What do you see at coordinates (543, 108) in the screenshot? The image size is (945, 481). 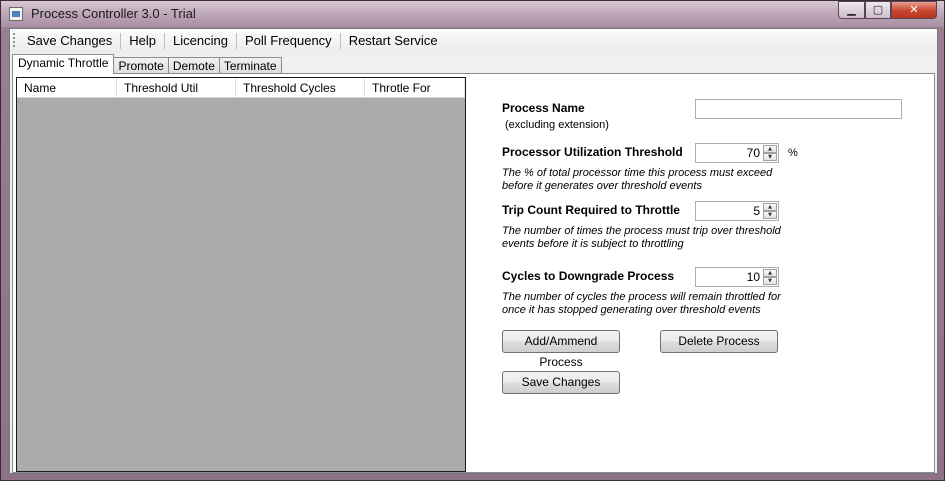 I see `process-name-label: Process Name` at bounding box center [543, 108].